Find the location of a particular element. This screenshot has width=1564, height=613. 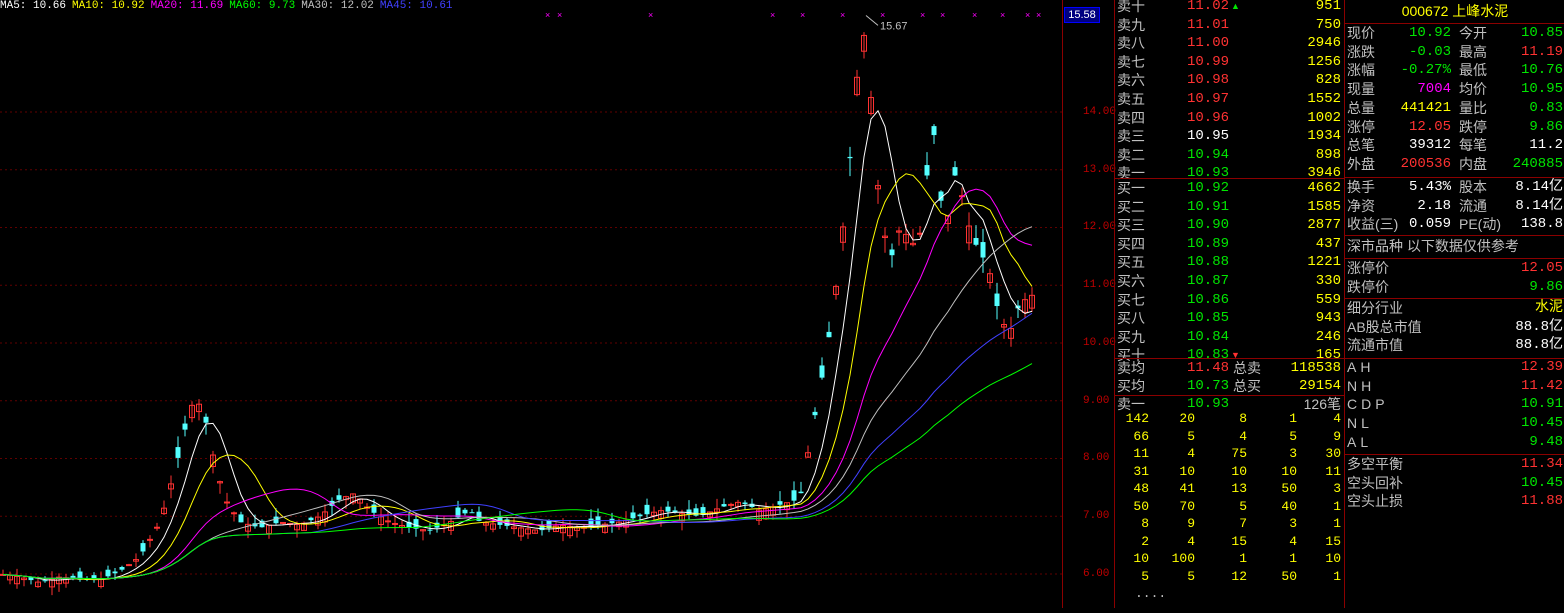

indicator-value: 10.91 is located at coordinates (1541, 404).